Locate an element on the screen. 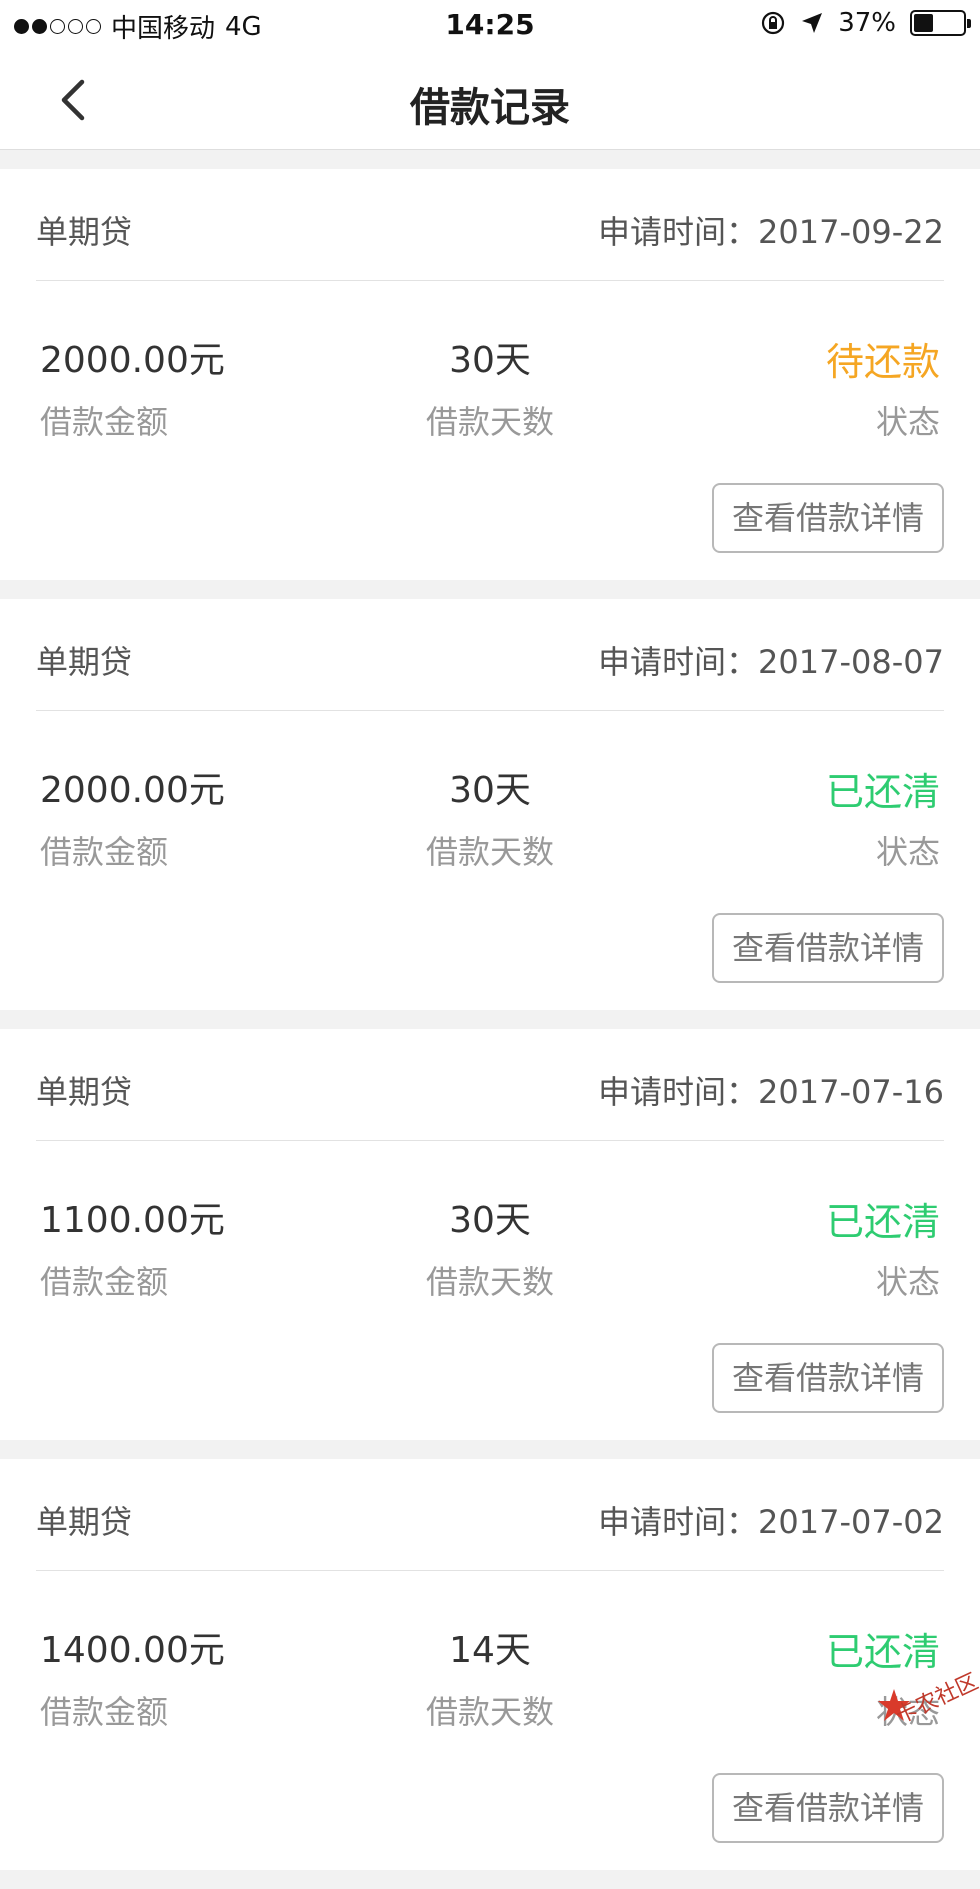 The height and width of the screenshot is (1889, 980). apply-date: 2017-07-16 is located at coordinates (851, 1092).